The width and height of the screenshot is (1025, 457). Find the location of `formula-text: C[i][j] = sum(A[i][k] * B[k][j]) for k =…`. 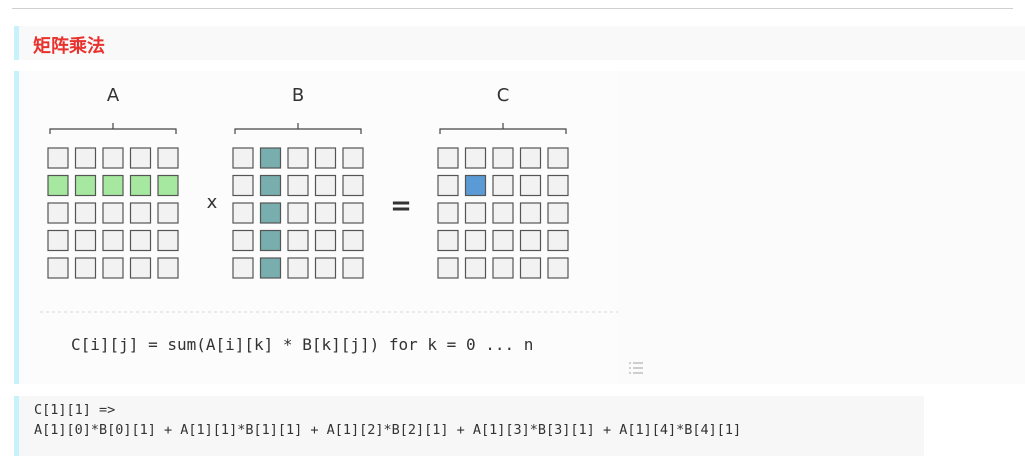

formula-text: C[i][j] = sum(A[i][k] * B[k][j]) for k =… is located at coordinates (302, 344).